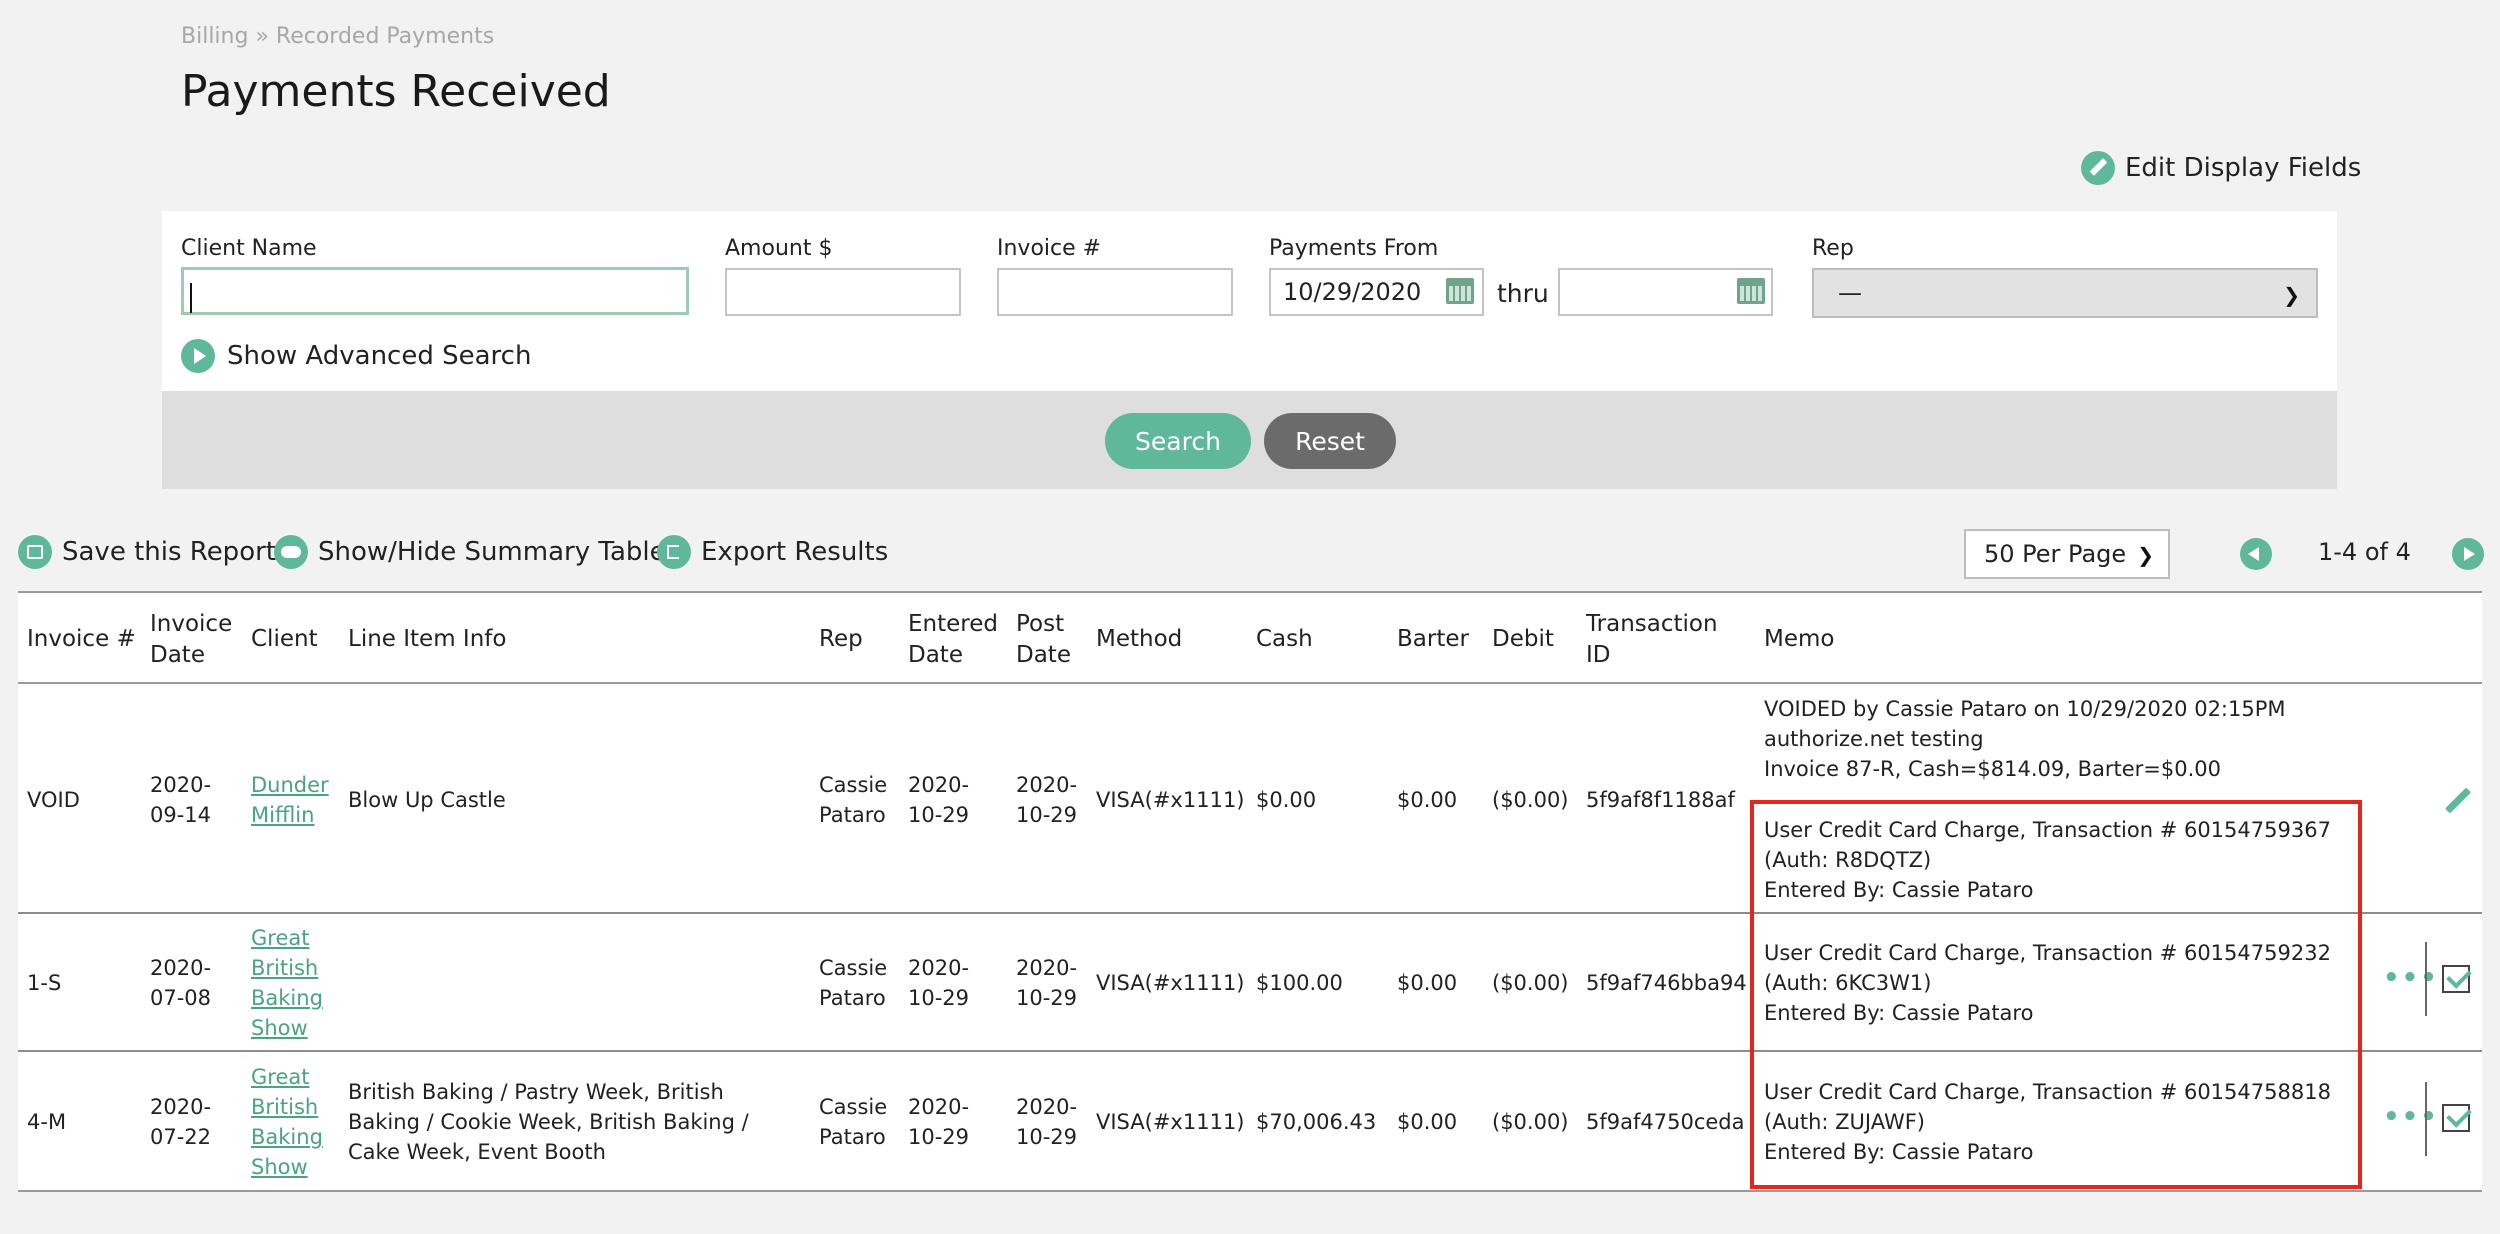 This screenshot has height=1234, width=2500. What do you see at coordinates (81, 639) in the screenshot?
I see `column-header: Invoice #` at bounding box center [81, 639].